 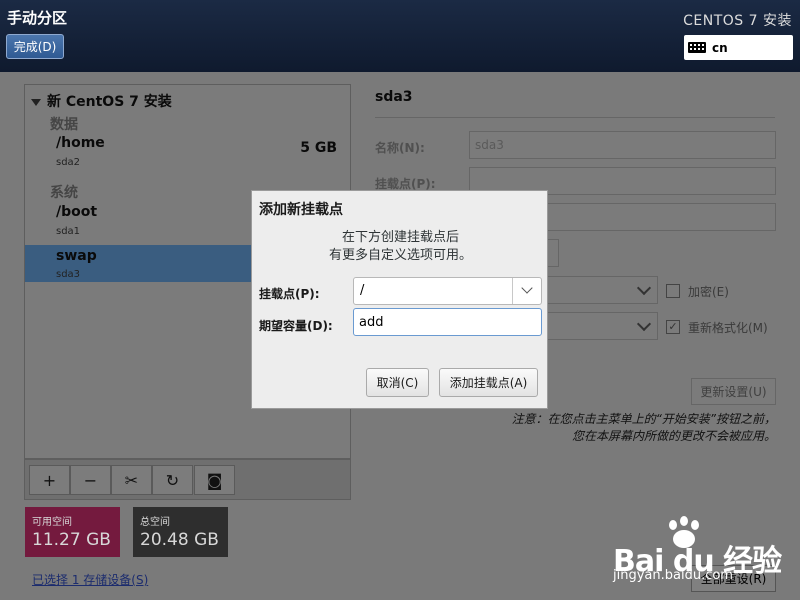 I want to click on partition-toolbar: + − ✂ ↻ ◙, so click(x=187, y=479).